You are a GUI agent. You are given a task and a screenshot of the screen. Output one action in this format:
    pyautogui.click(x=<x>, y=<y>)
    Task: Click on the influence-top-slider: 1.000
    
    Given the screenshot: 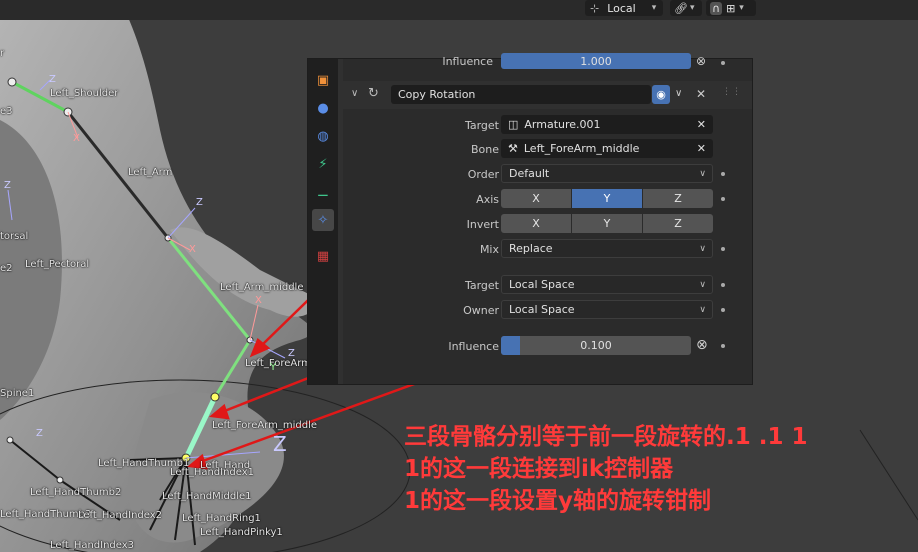 What is the action you would take?
    pyautogui.click(x=596, y=61)
    